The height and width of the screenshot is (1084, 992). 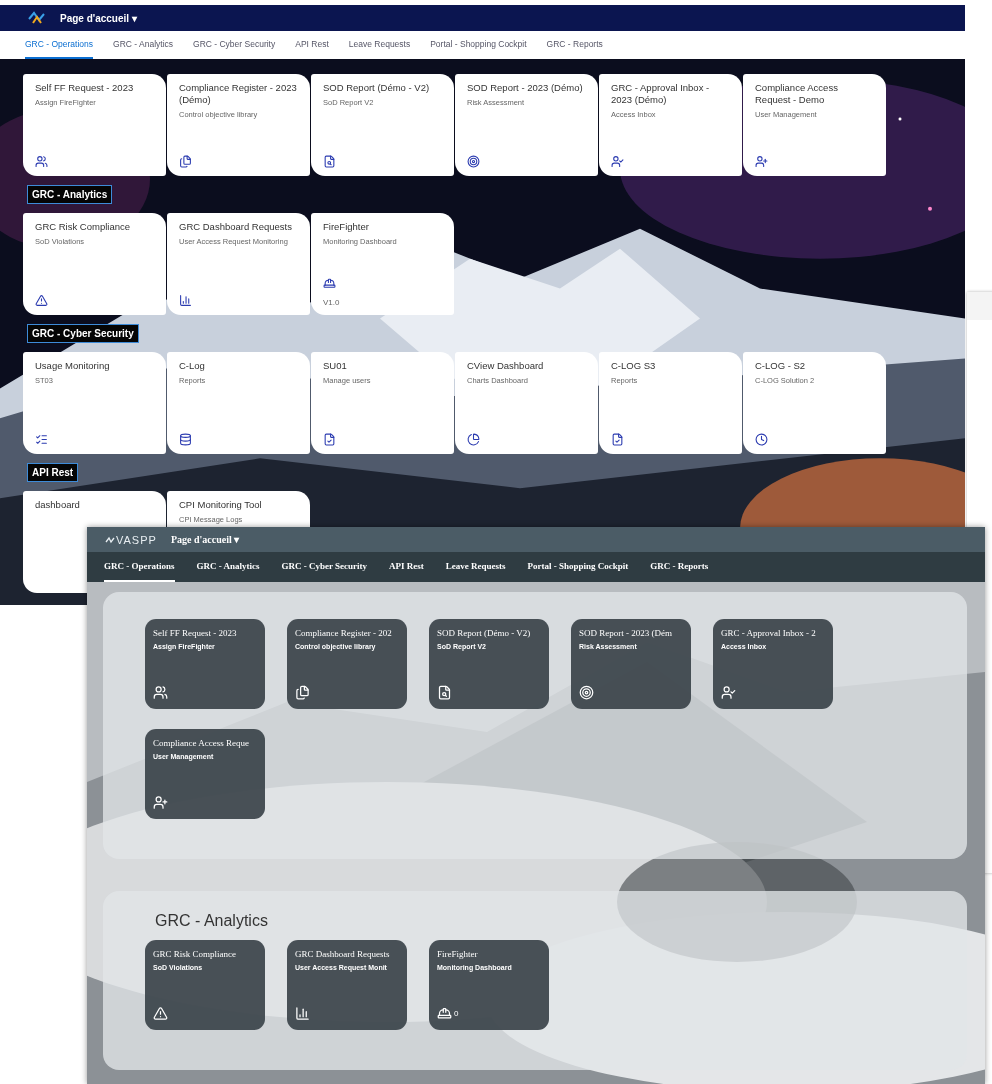 What do you see at coordinates (525, 88) in the screenshot?
I see `tile-title: SOD Report - 2023 (Démo)` at bounding box center [525, 88].